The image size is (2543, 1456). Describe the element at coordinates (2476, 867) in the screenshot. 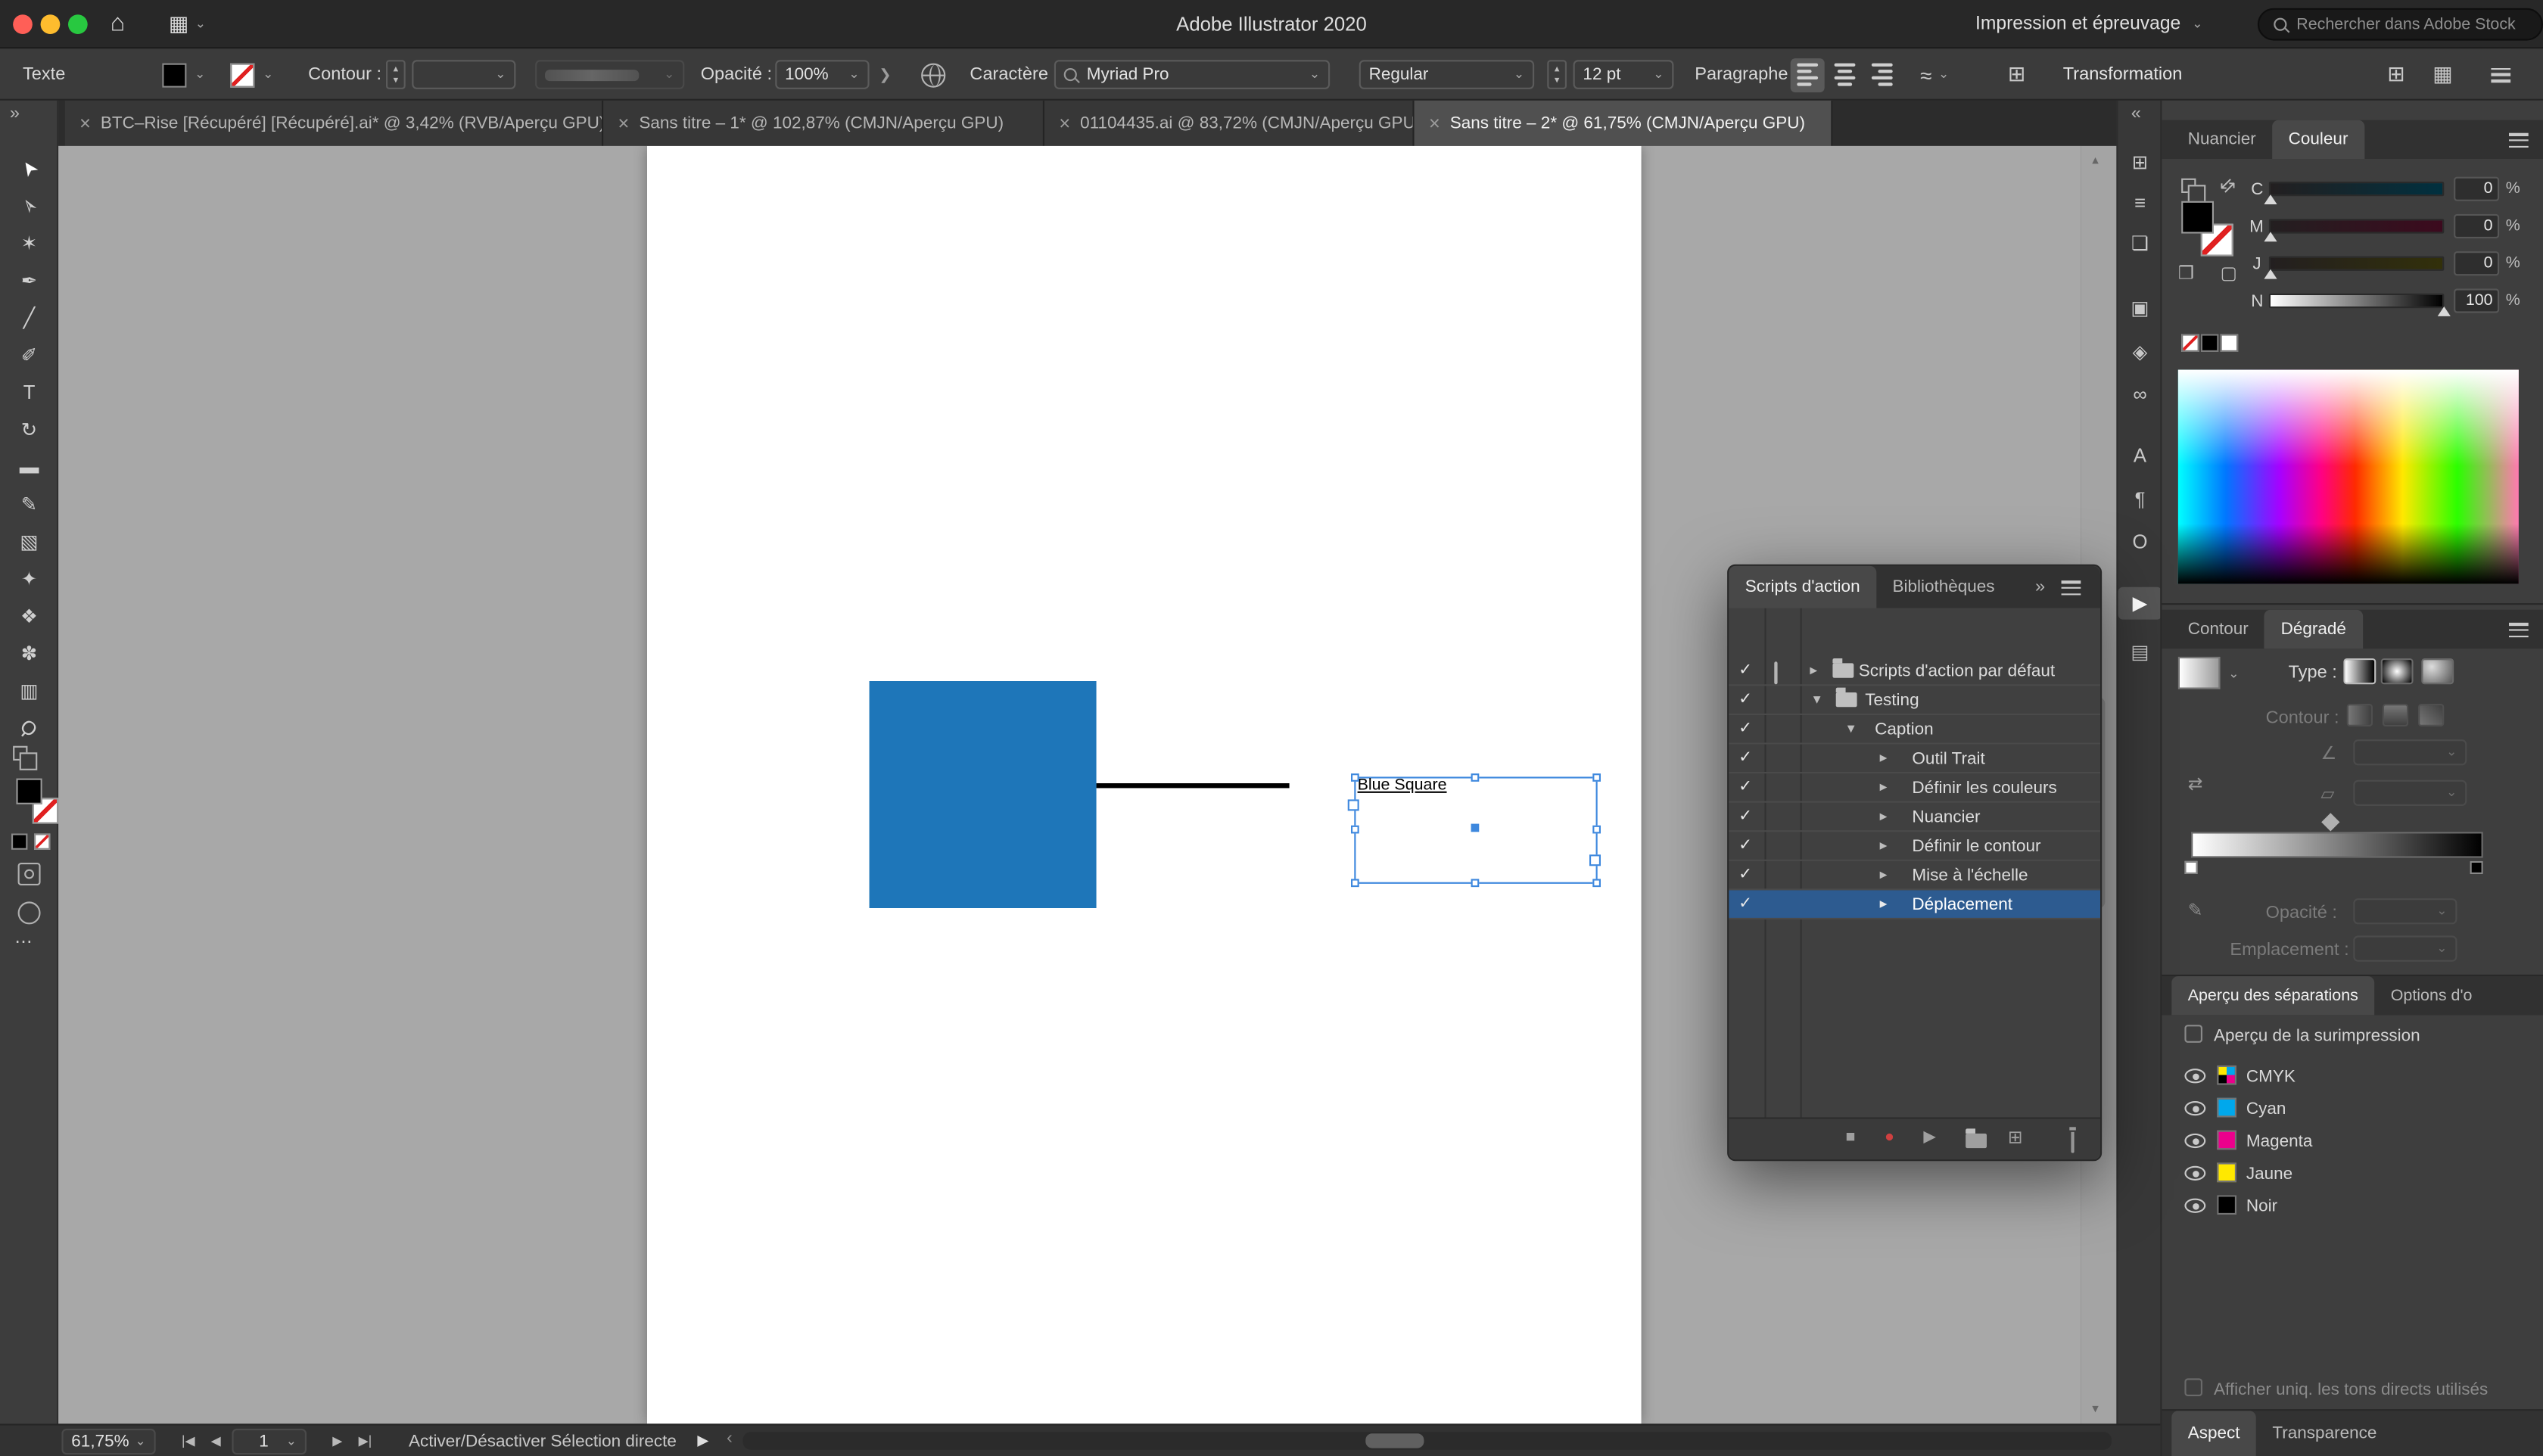

I see `gradient-stop-end` at that location.